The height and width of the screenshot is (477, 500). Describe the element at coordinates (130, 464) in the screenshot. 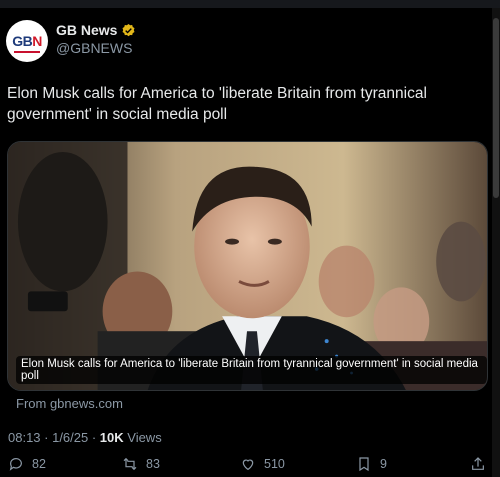

I see `repost-icon` at that location.